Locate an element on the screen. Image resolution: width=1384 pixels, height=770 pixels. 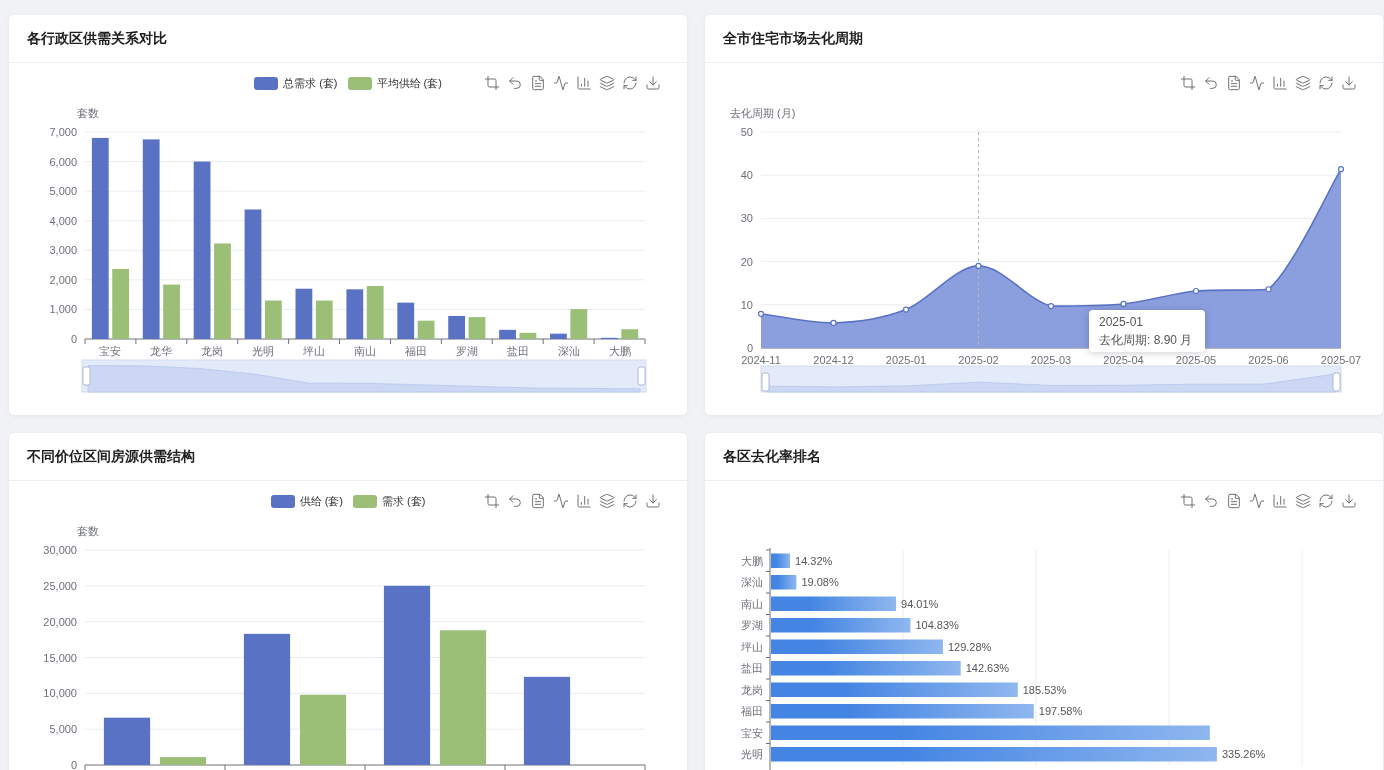
axis-tick-label: 30,000 is located at coordinates (60, 550).